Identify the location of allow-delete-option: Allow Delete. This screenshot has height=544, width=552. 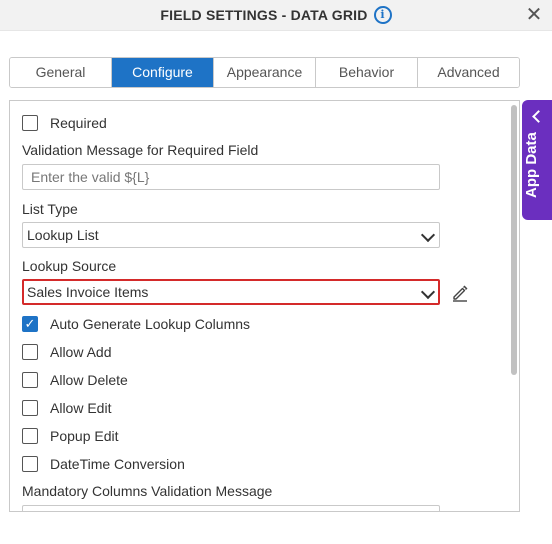
(75, 380).